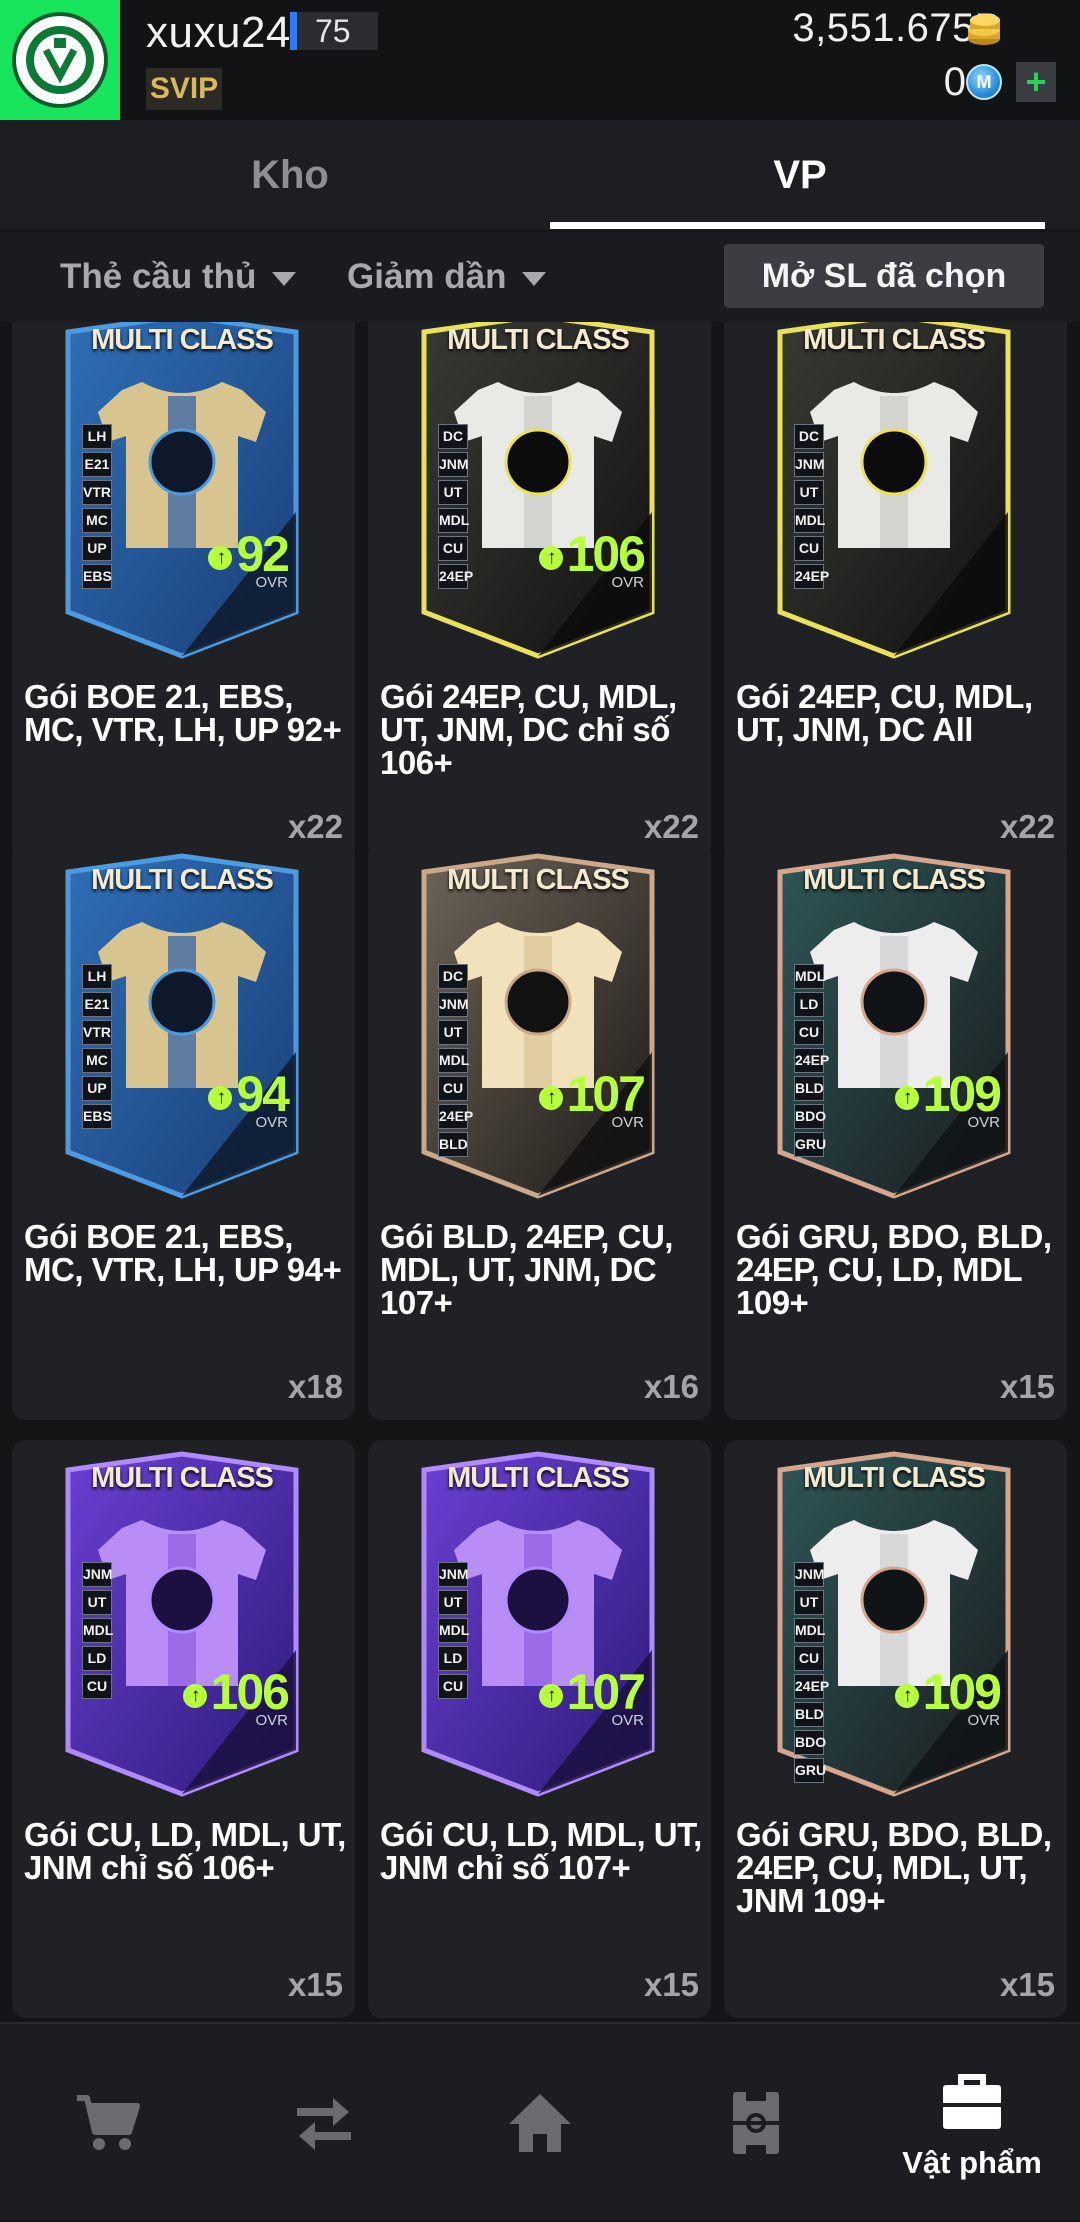 The width and height of the screenshot is (1080, 2222). I want to click on nav-home, so click(540, 2123).